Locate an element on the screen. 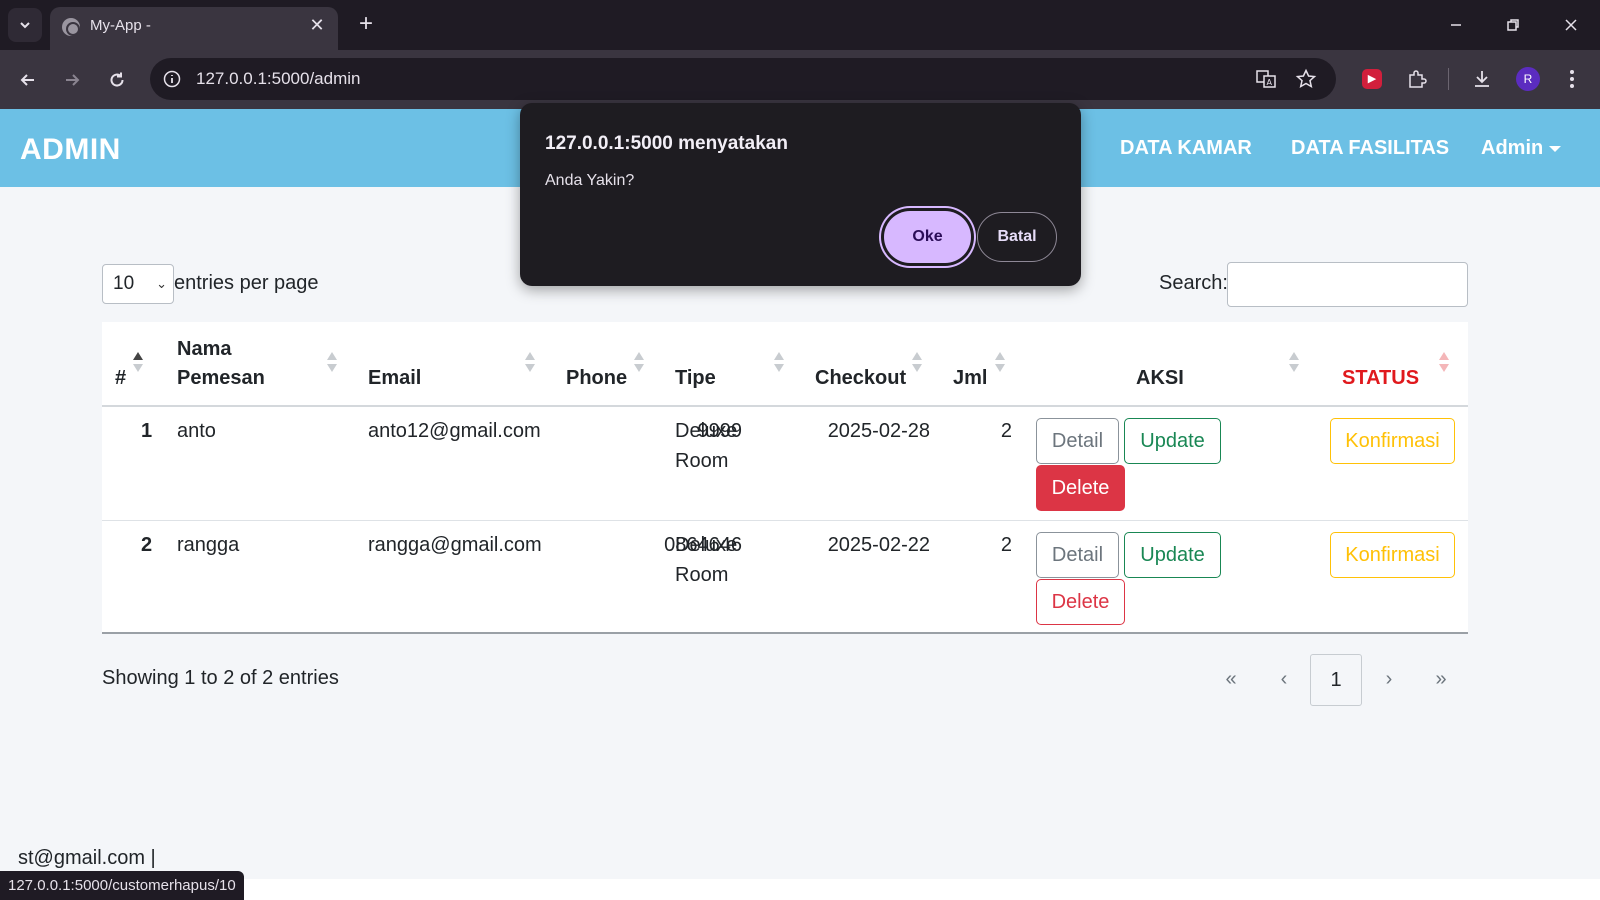  table-header-divider is located at coordinates (785, 406).